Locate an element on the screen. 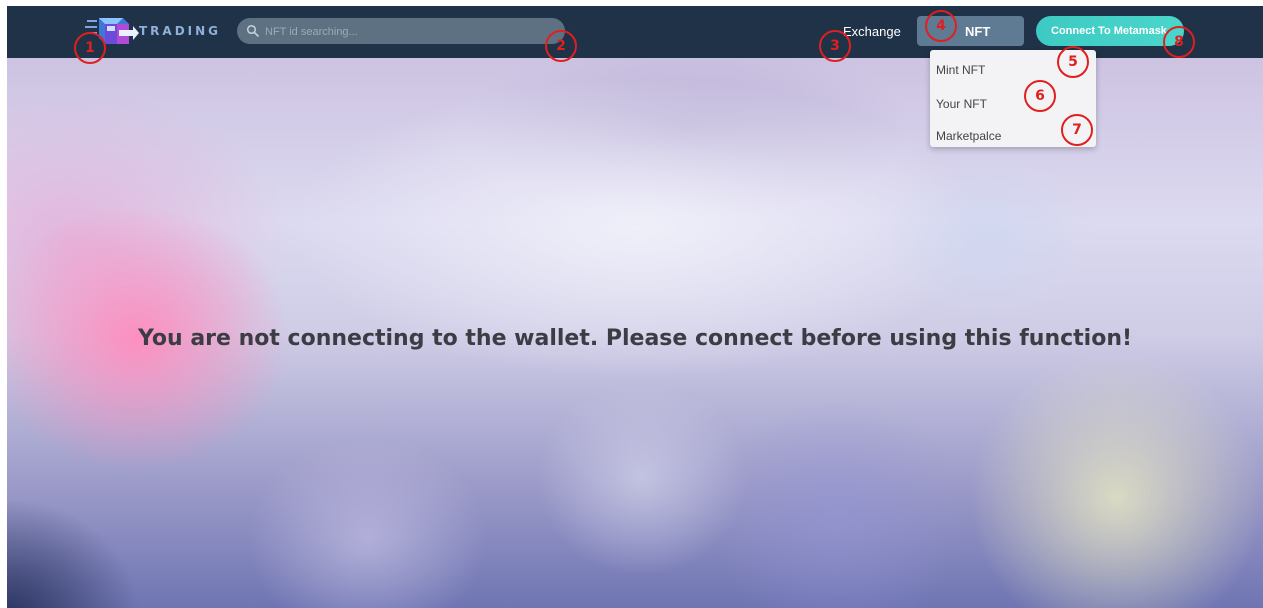  menu-item-marketplace: Marketpalce is located at coordinates (968, 136).